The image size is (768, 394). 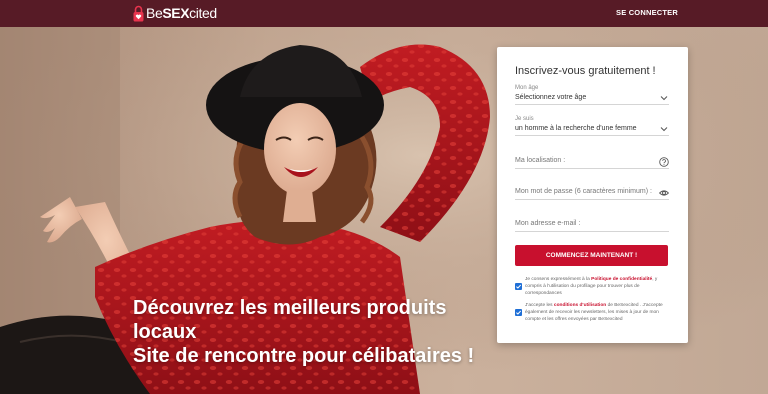 I want to click on login-link: SE CONNECTER, so click(x=647, y=12).